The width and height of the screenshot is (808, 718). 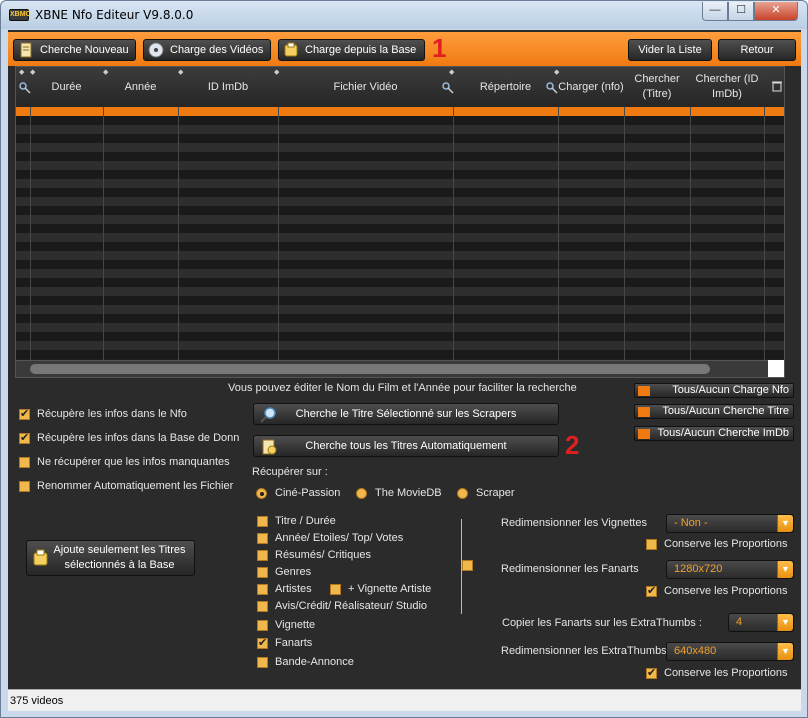 I want to click on field-checkbox: Genres, so click(x=284, y=572).